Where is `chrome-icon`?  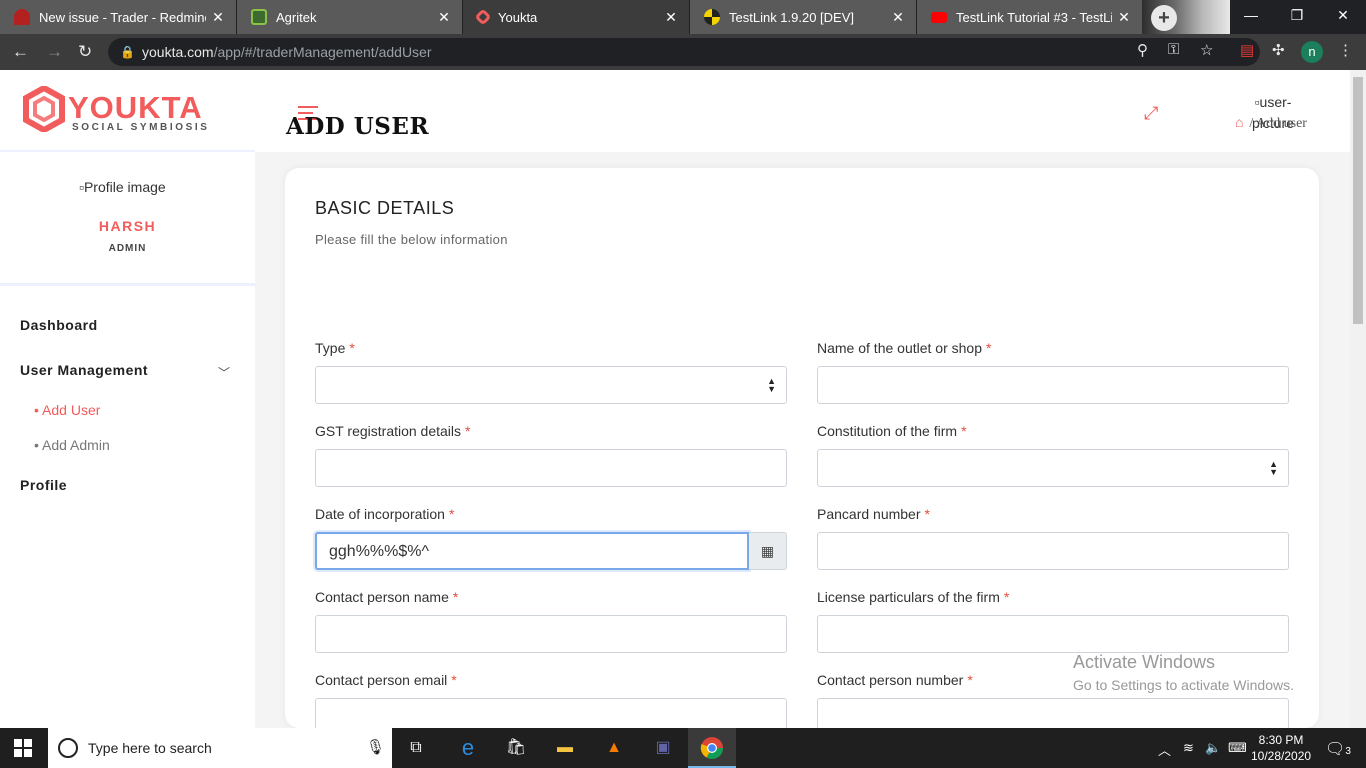 chrome-icon is located at coordinates (711, 748).